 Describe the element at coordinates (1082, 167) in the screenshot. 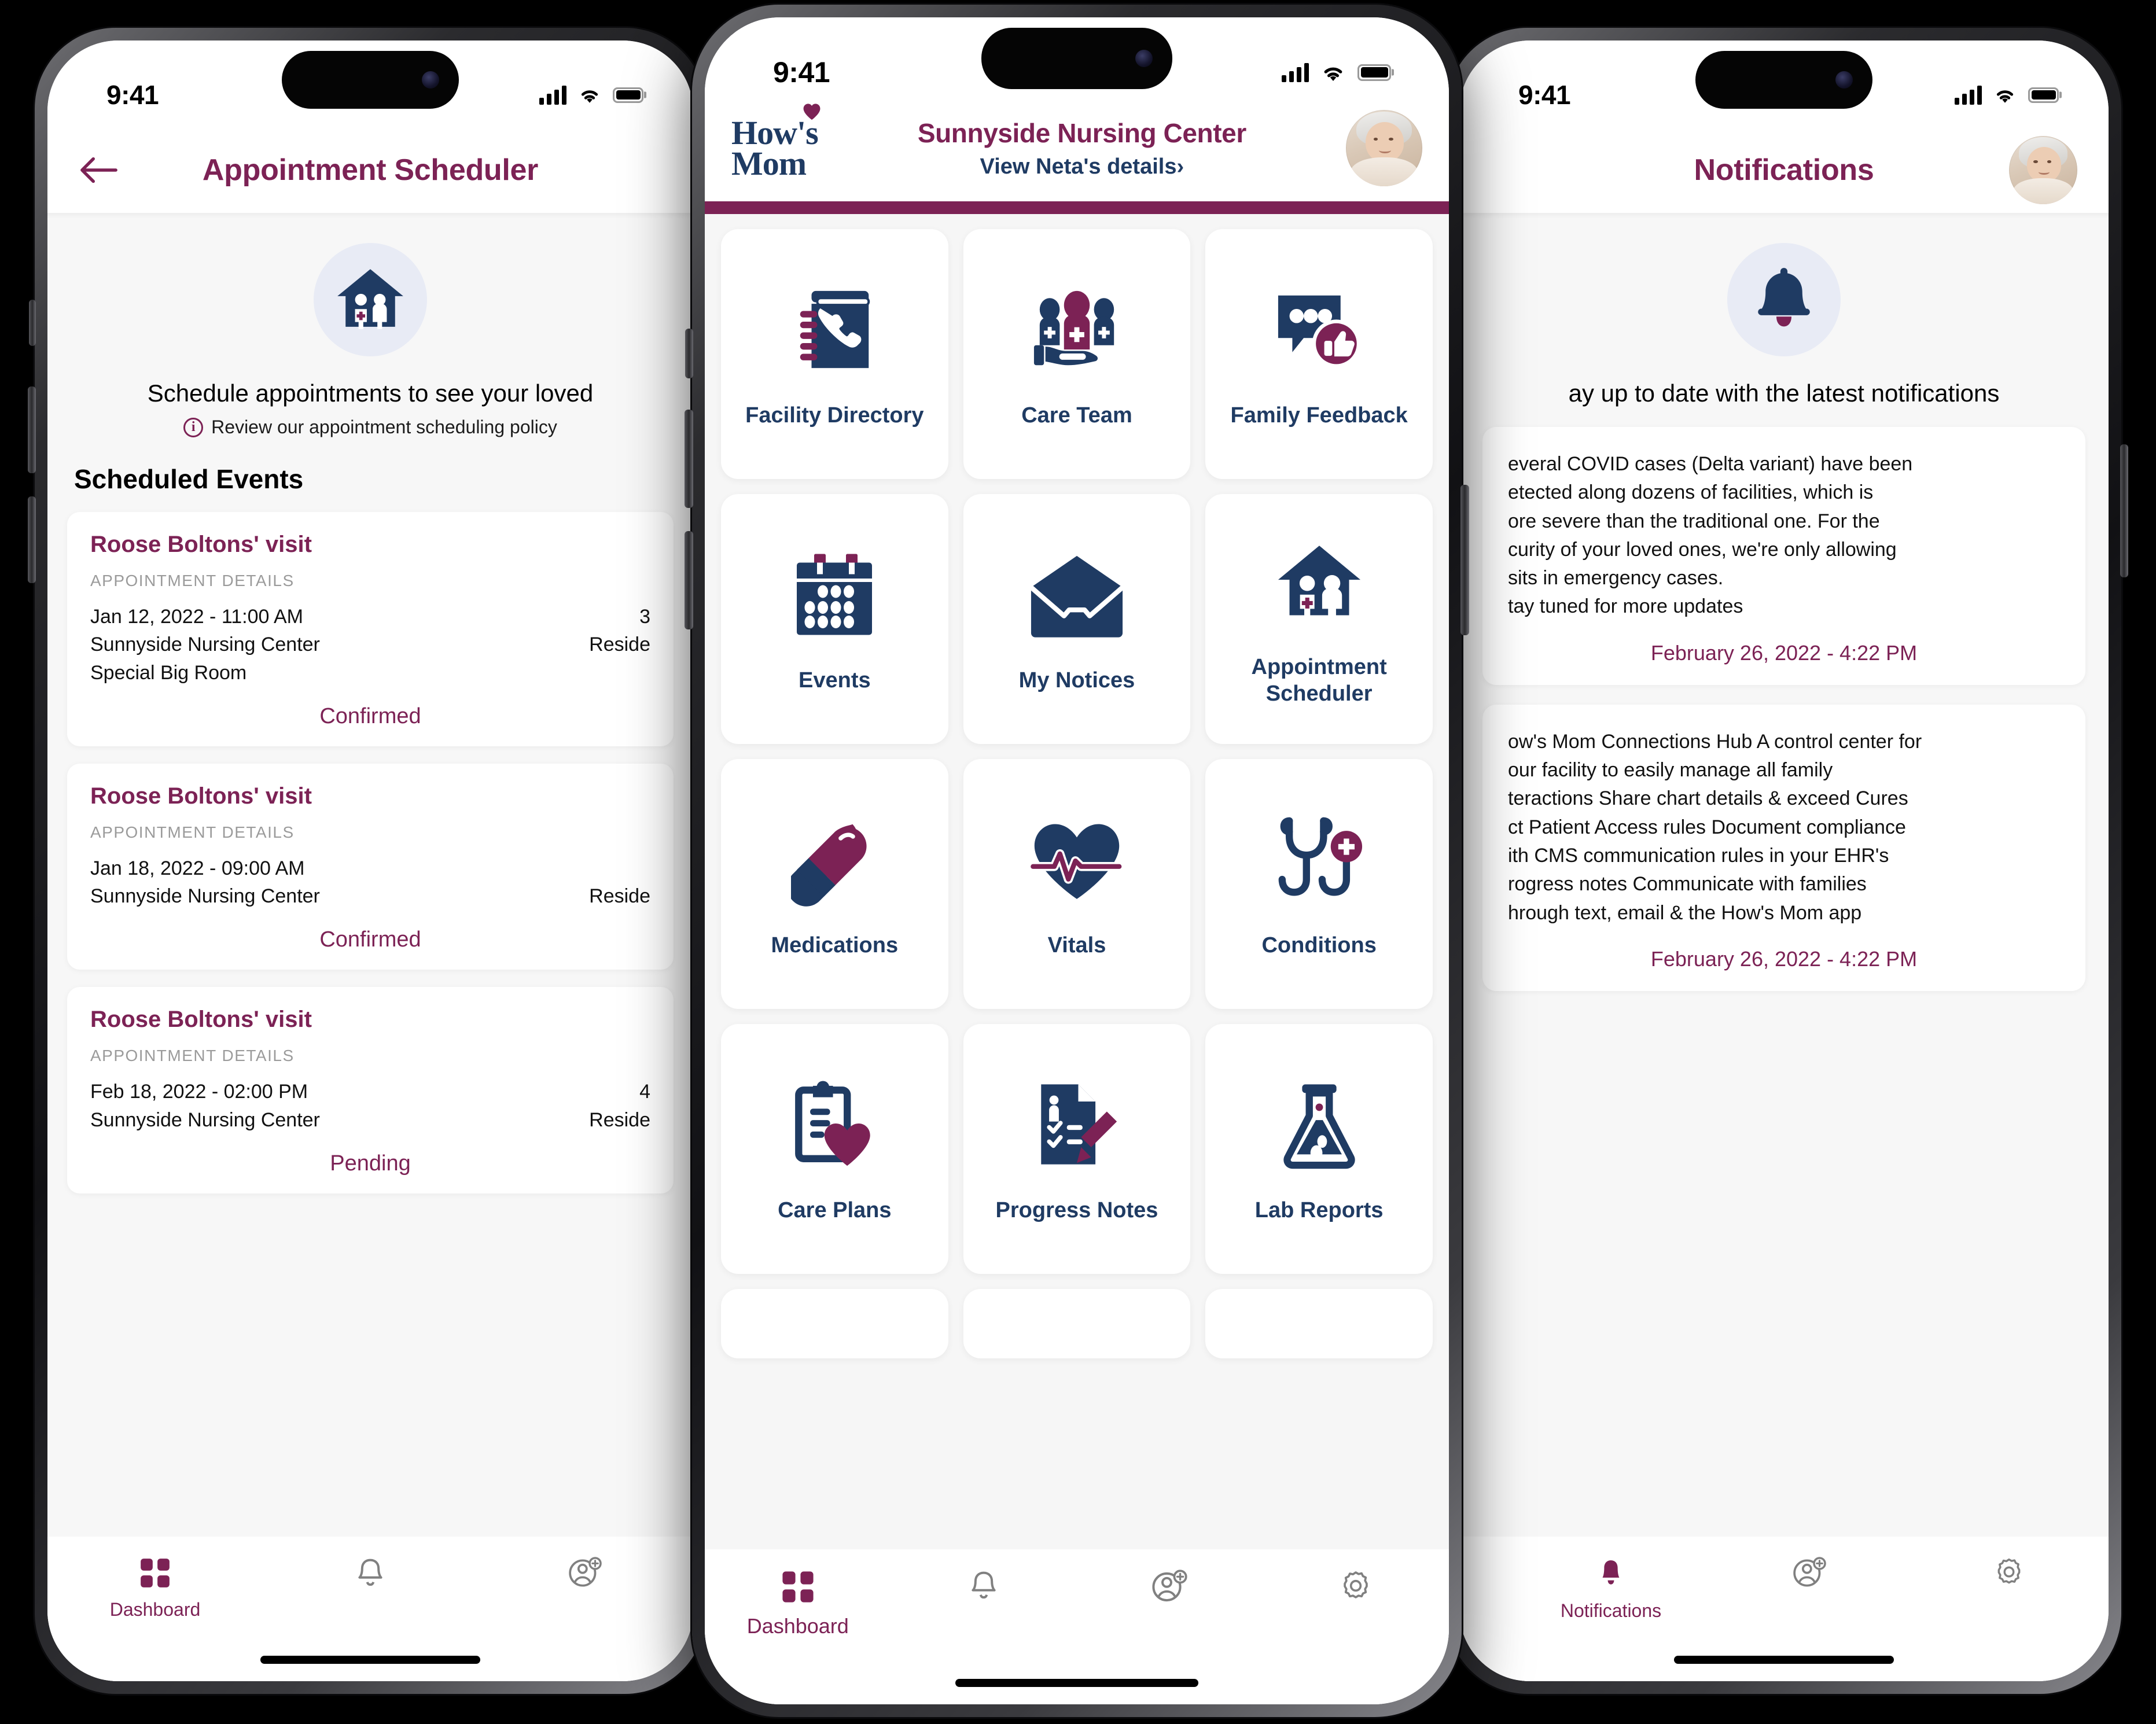

I see `view-resident-details-link: View Neta's details›` at that location.